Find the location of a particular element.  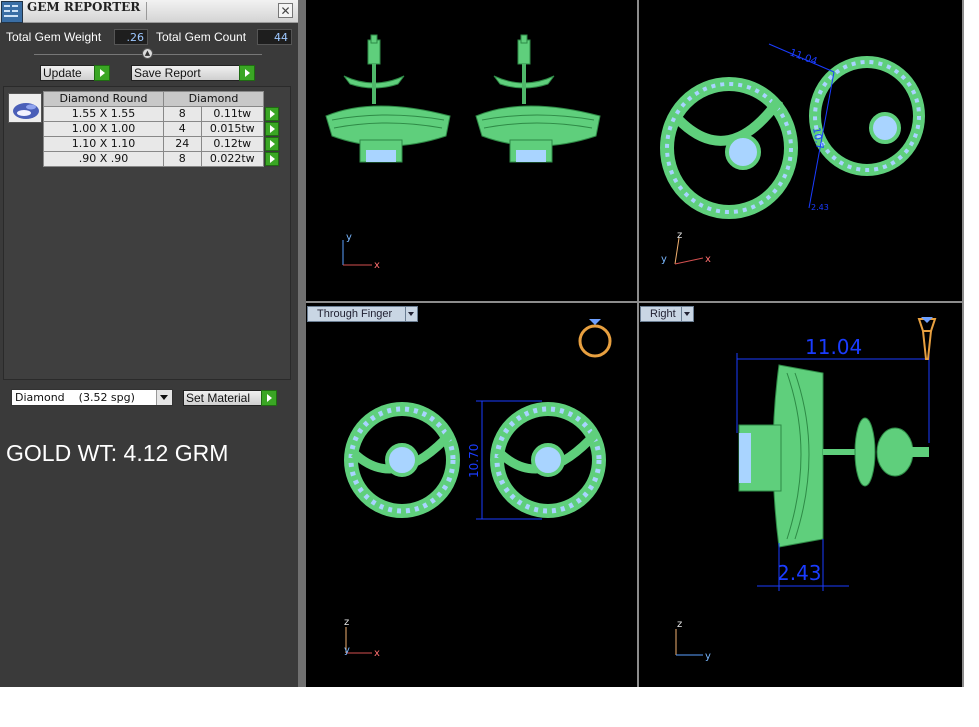

update-button-label: Update is located at coordinates (62, 73).